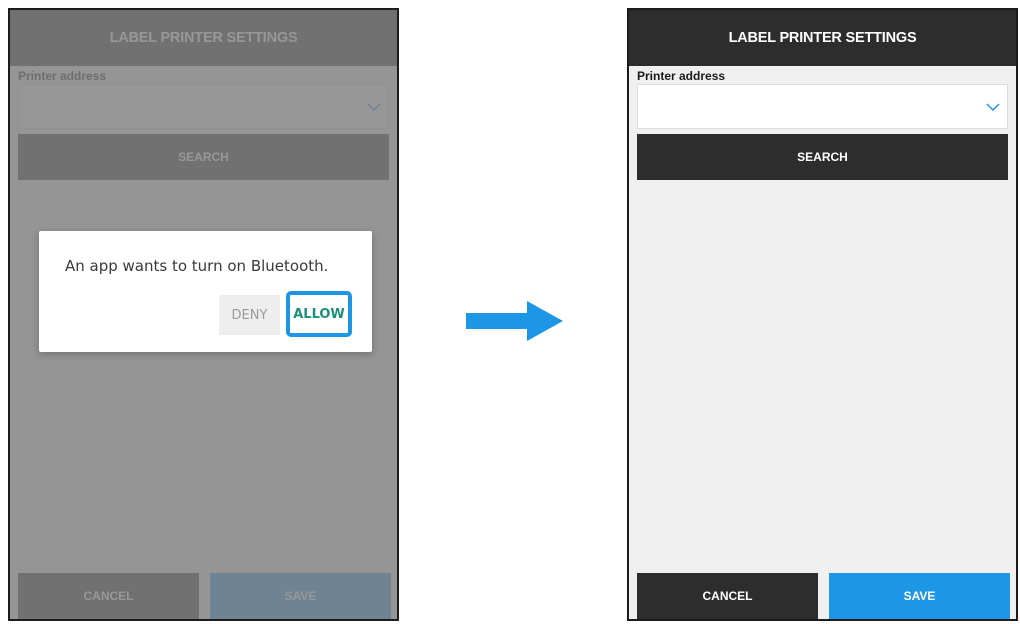 This screenshot has height=624, width=1020. What do you see at coordinates (822, 106) in the screenshot?
I see `printer-address-select` at bounding box center [822, 106].